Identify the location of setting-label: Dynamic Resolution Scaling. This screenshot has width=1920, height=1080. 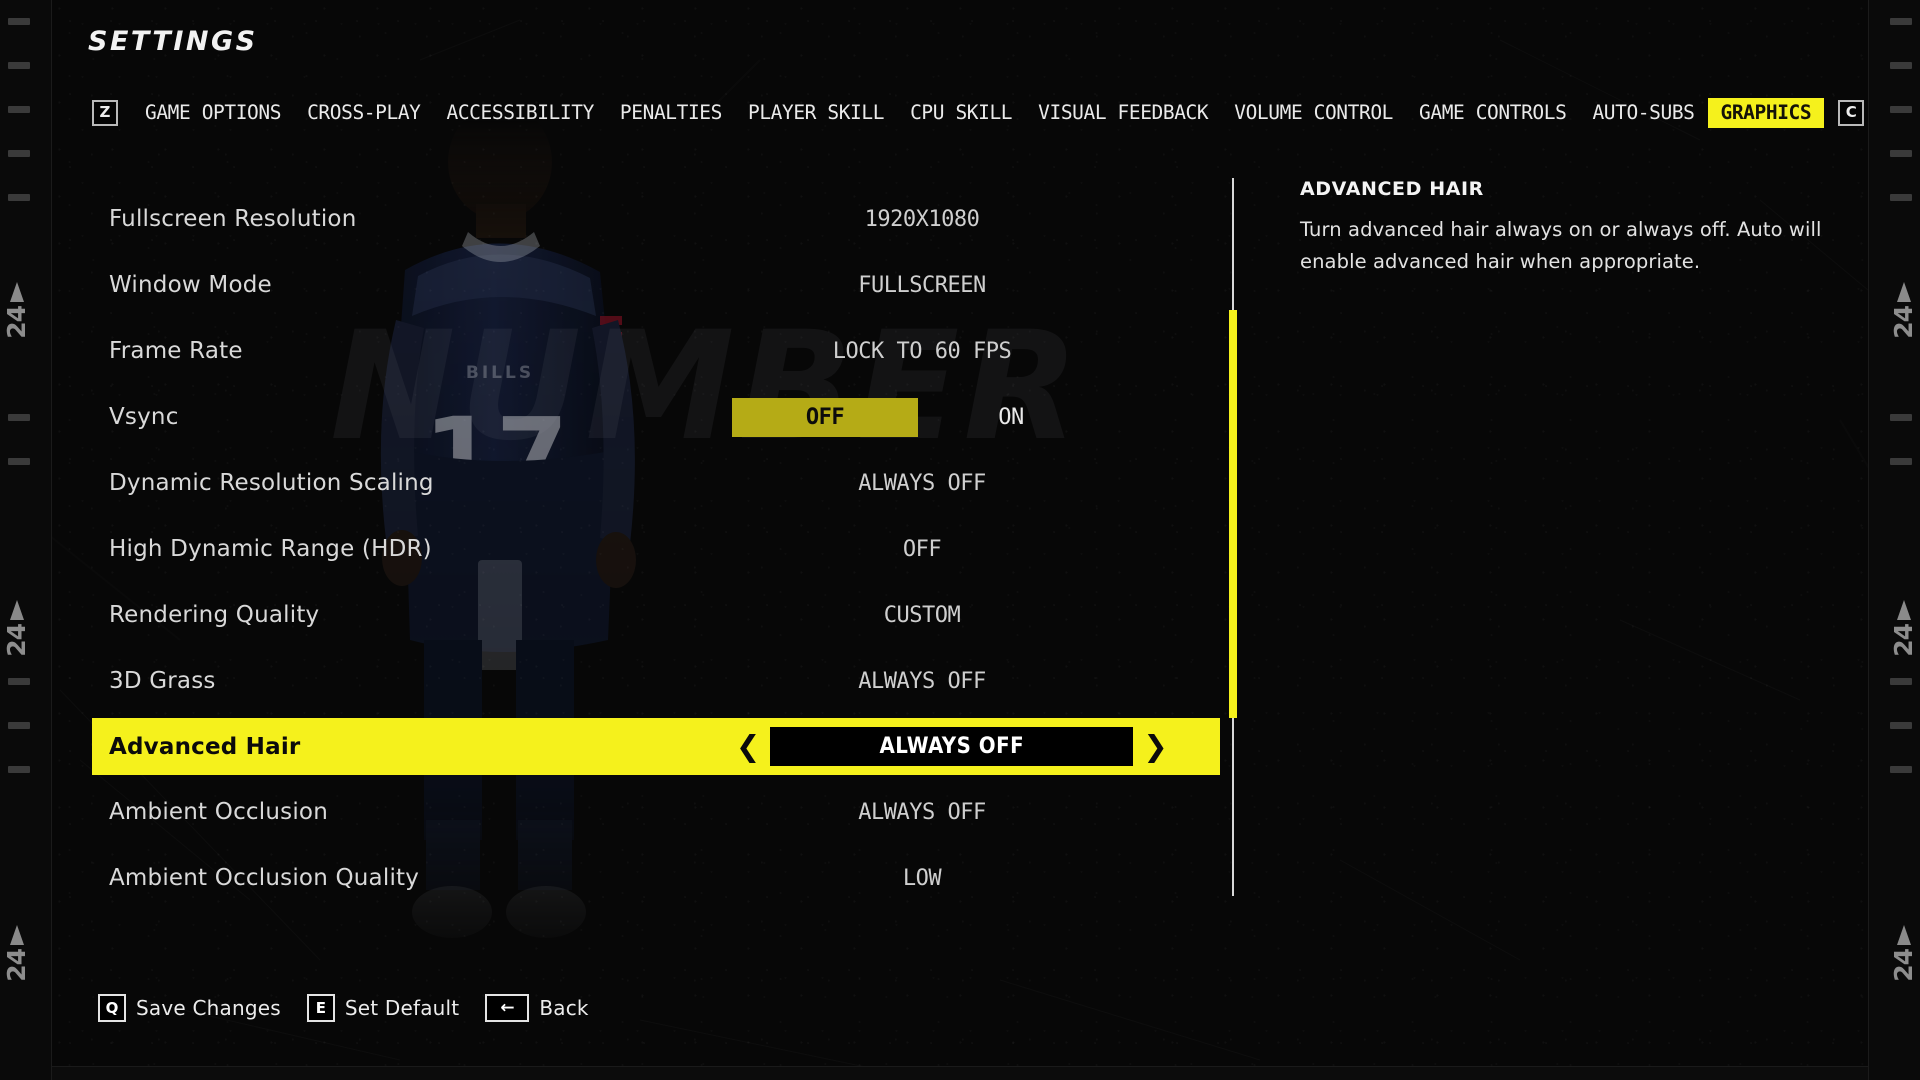
(271, 483).